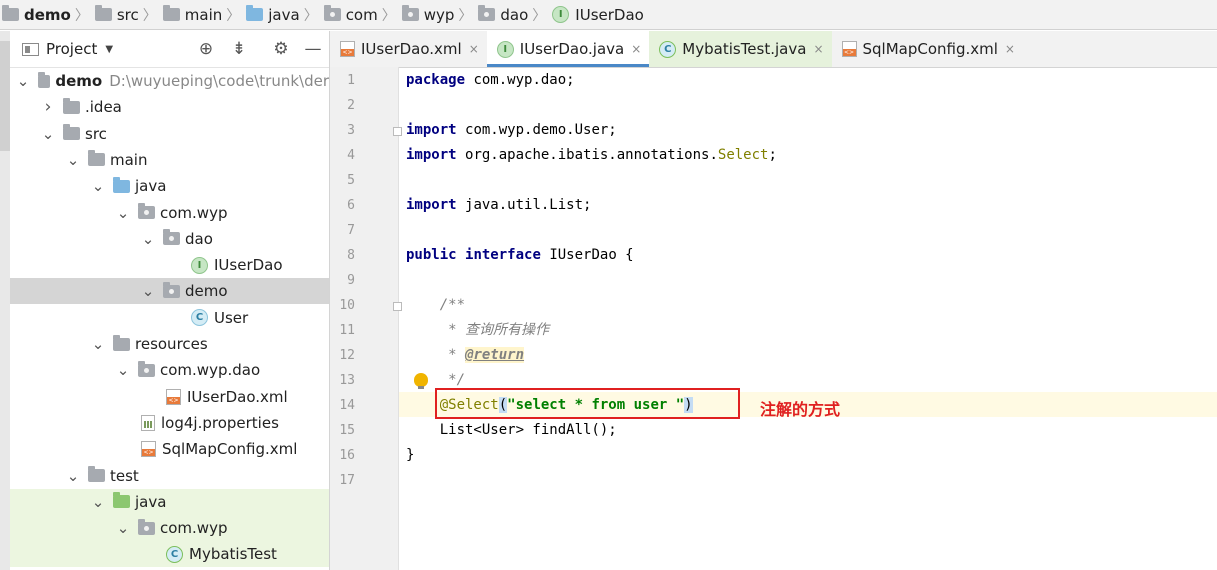 Image resolution: width=1217 pixels, height=570 pixels. I want to click on line-number: 13, so click(347, 380).